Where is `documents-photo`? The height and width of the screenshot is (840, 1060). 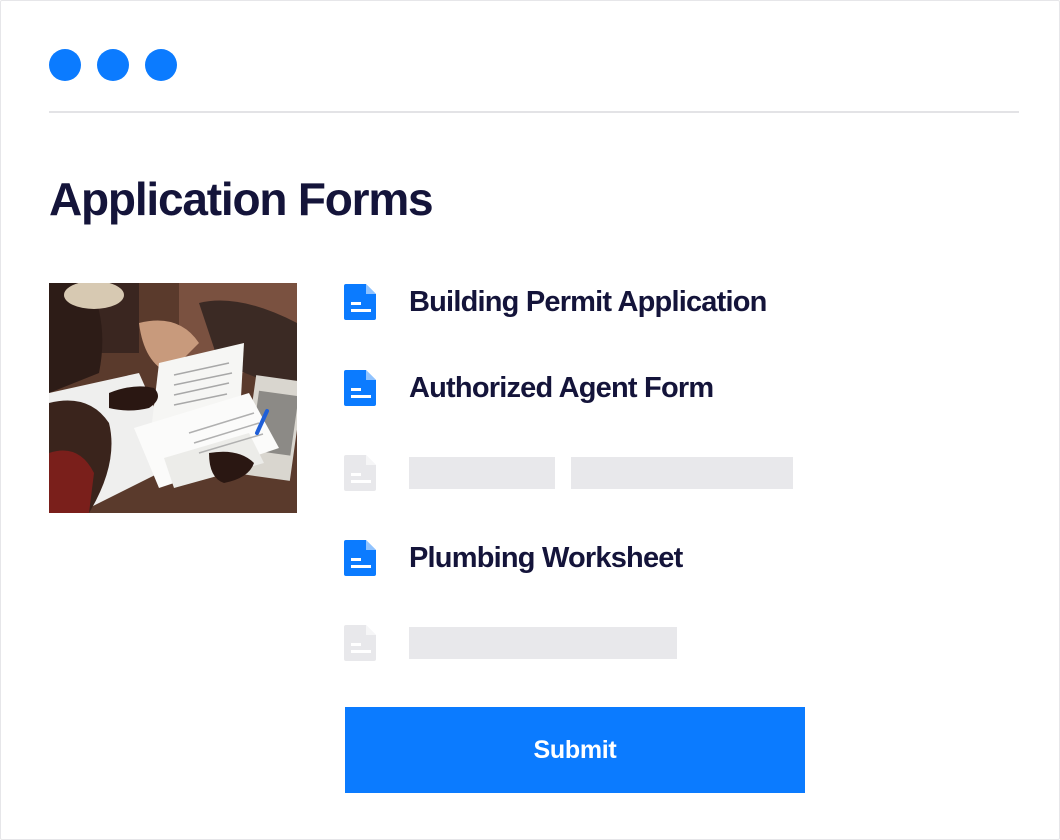 documents-photo is located at coordinates (173, 398).